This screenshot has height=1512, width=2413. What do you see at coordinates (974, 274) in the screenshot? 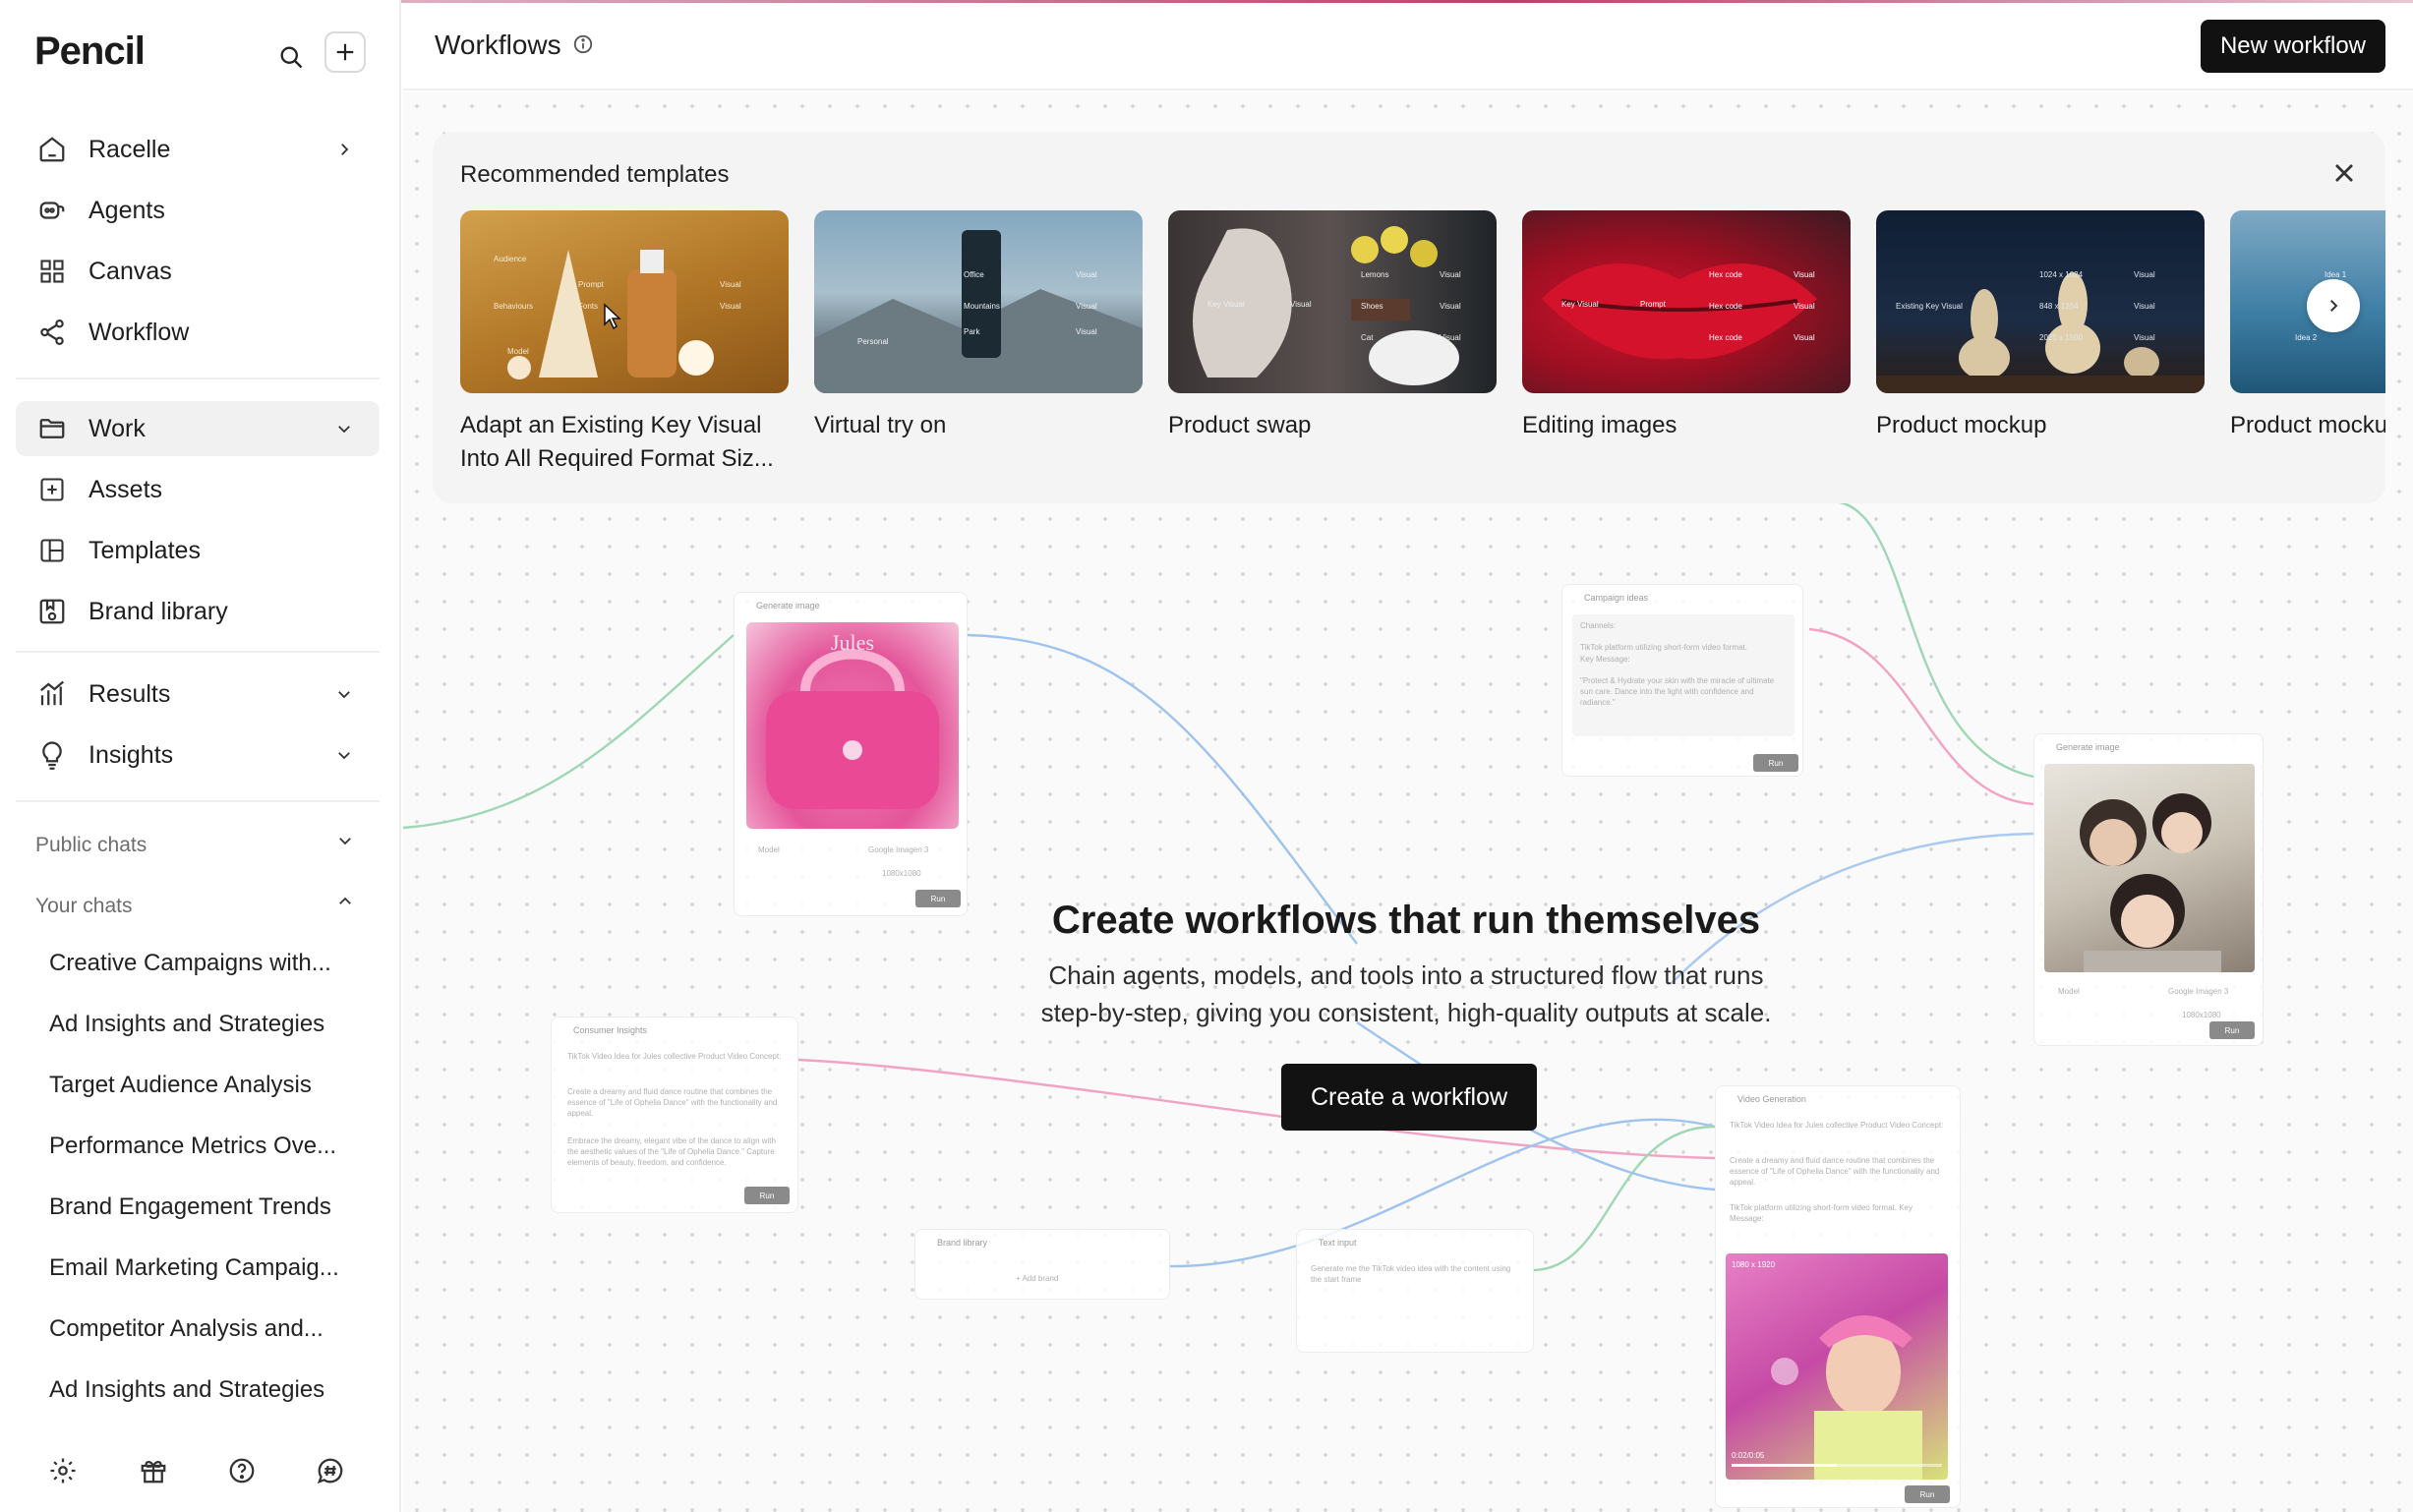
I see `template-tag: Office` at bounding box center [974, 274].